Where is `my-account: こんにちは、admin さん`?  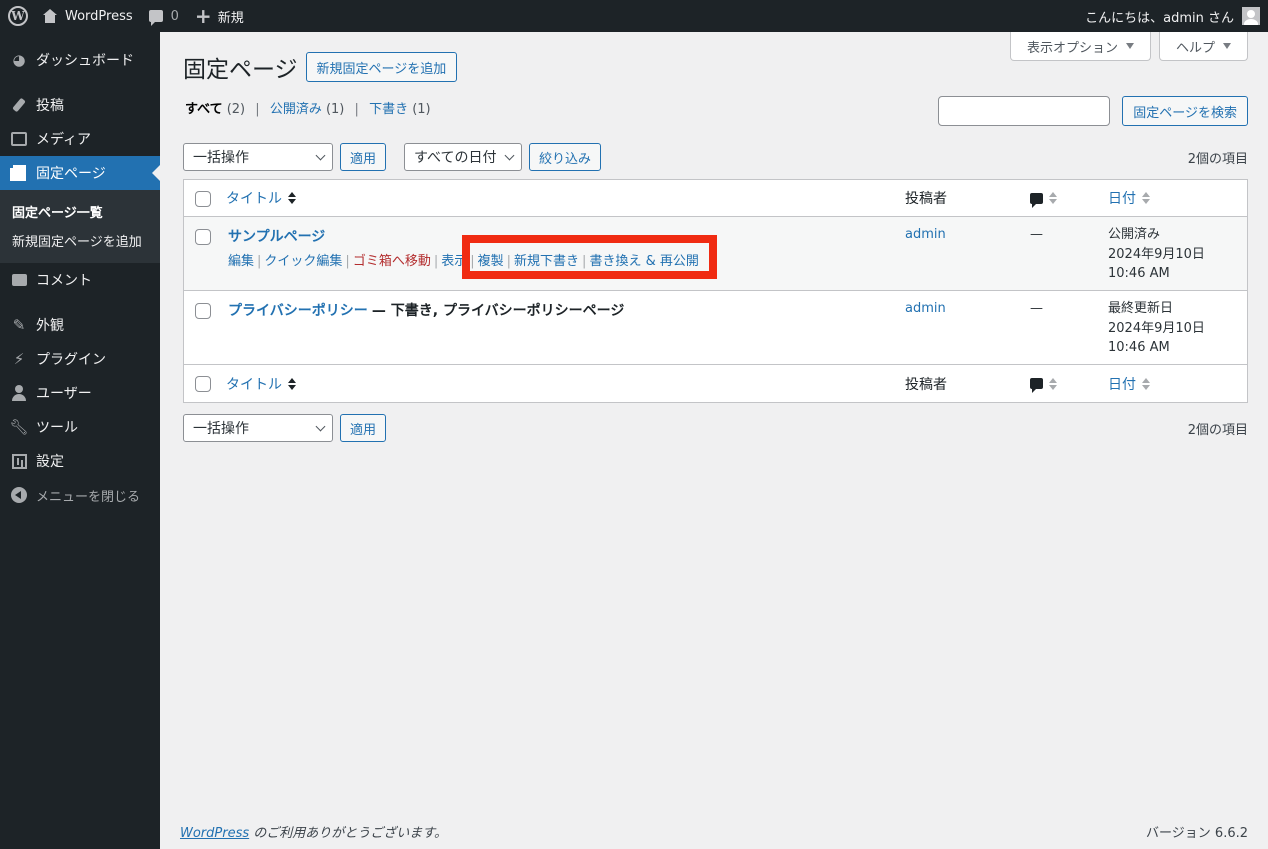 my-account: こんにちは、admin さん is located at coordinates (1176, 16).